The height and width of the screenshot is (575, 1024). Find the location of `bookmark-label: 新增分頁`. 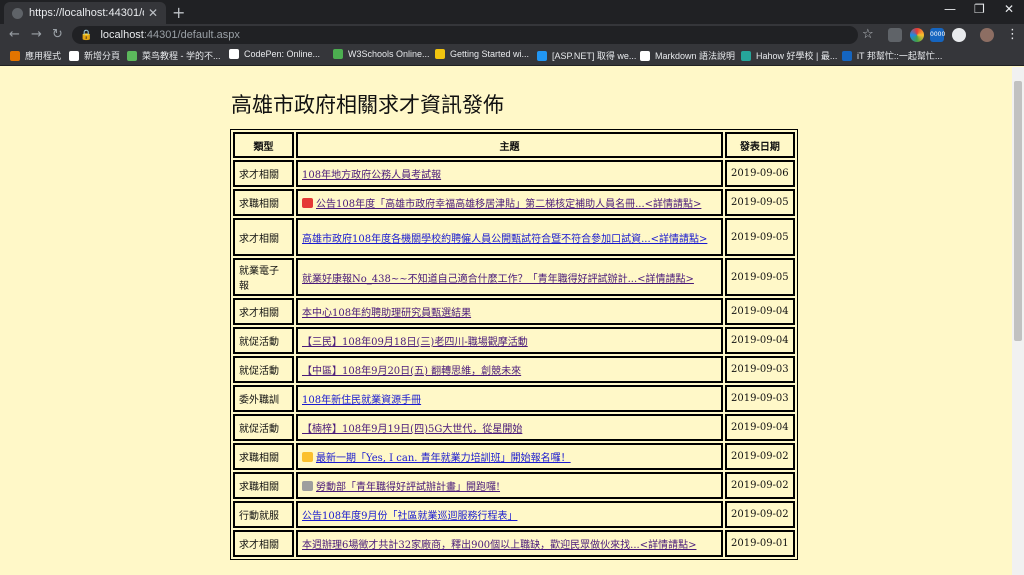

bookmark-label: 新增分頁 is located at coordinates (102, 56).